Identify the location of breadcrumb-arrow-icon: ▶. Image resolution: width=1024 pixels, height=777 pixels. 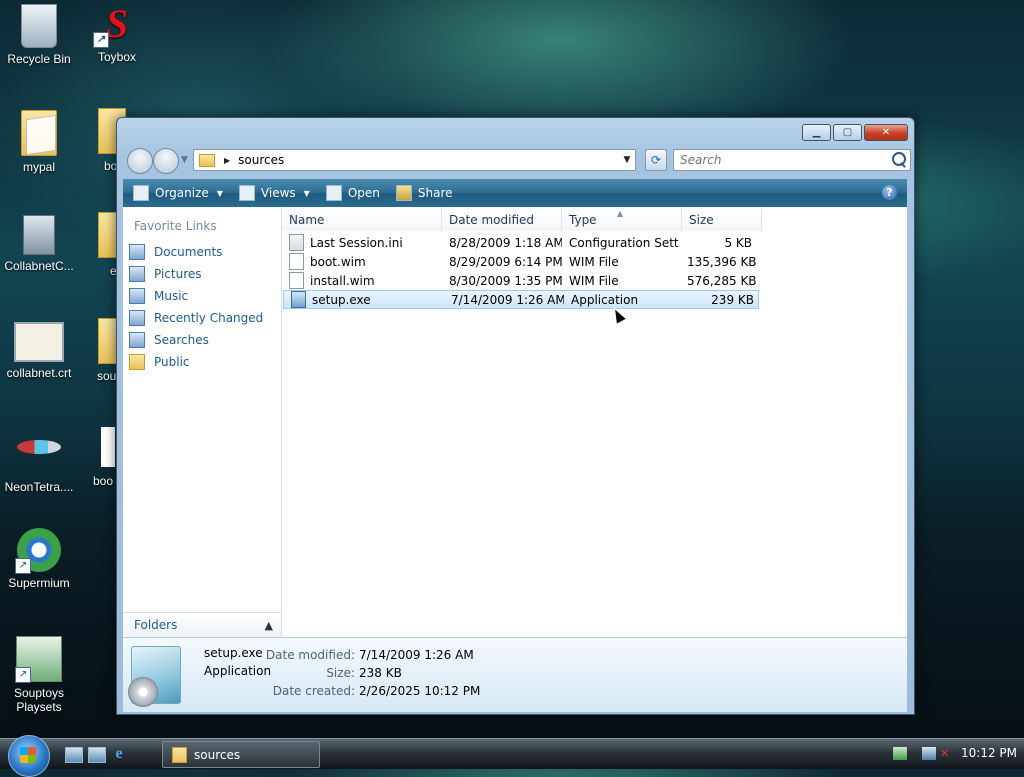
(227, 160).